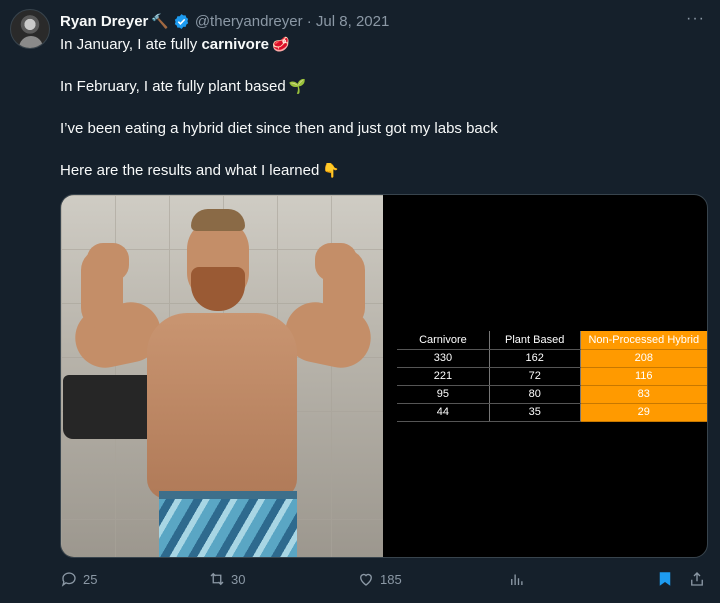  I want to click on seedling-emoji: 🌱, so click(297, 86).